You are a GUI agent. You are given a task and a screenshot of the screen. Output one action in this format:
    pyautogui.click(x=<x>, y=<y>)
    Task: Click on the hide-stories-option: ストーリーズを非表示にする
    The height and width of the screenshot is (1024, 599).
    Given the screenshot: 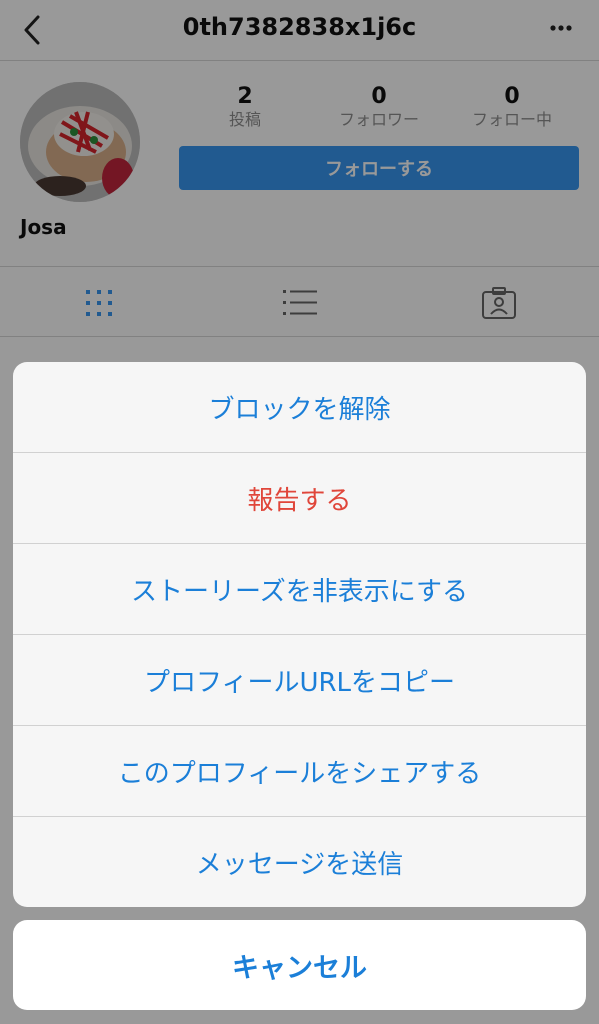 What is the action you would take?
    pyautogui.click(x=299, y=589)
    